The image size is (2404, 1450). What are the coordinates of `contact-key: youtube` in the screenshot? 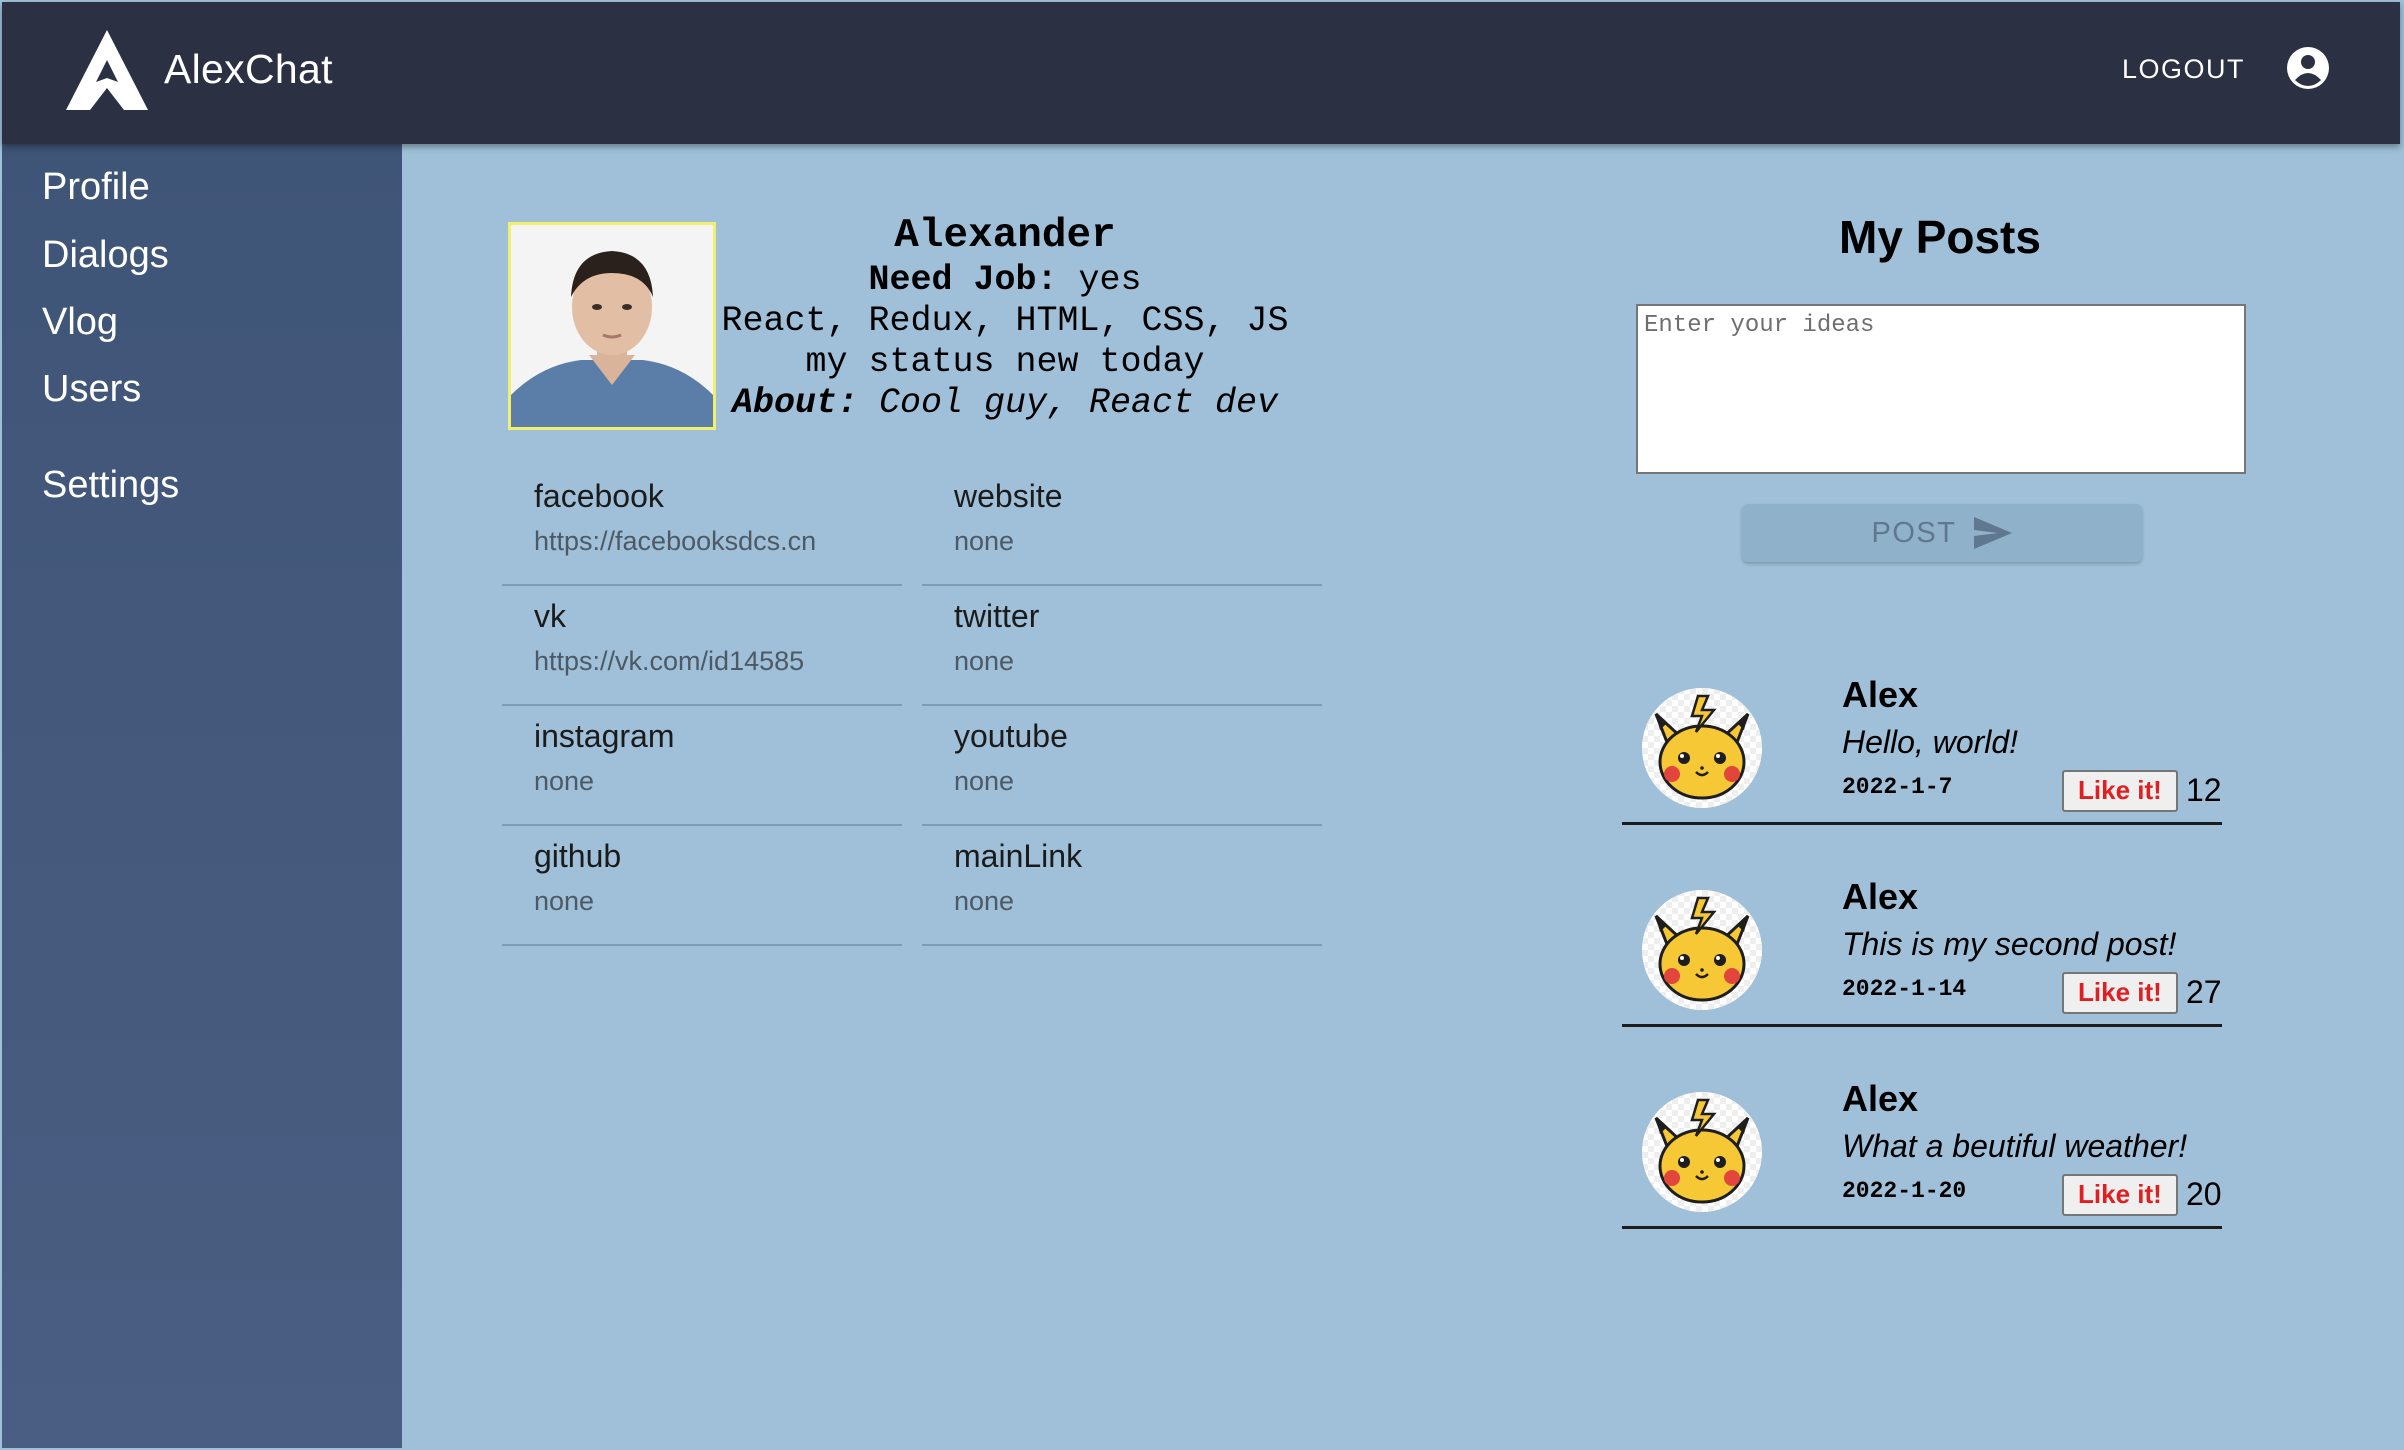 It's located at (1011, 736).